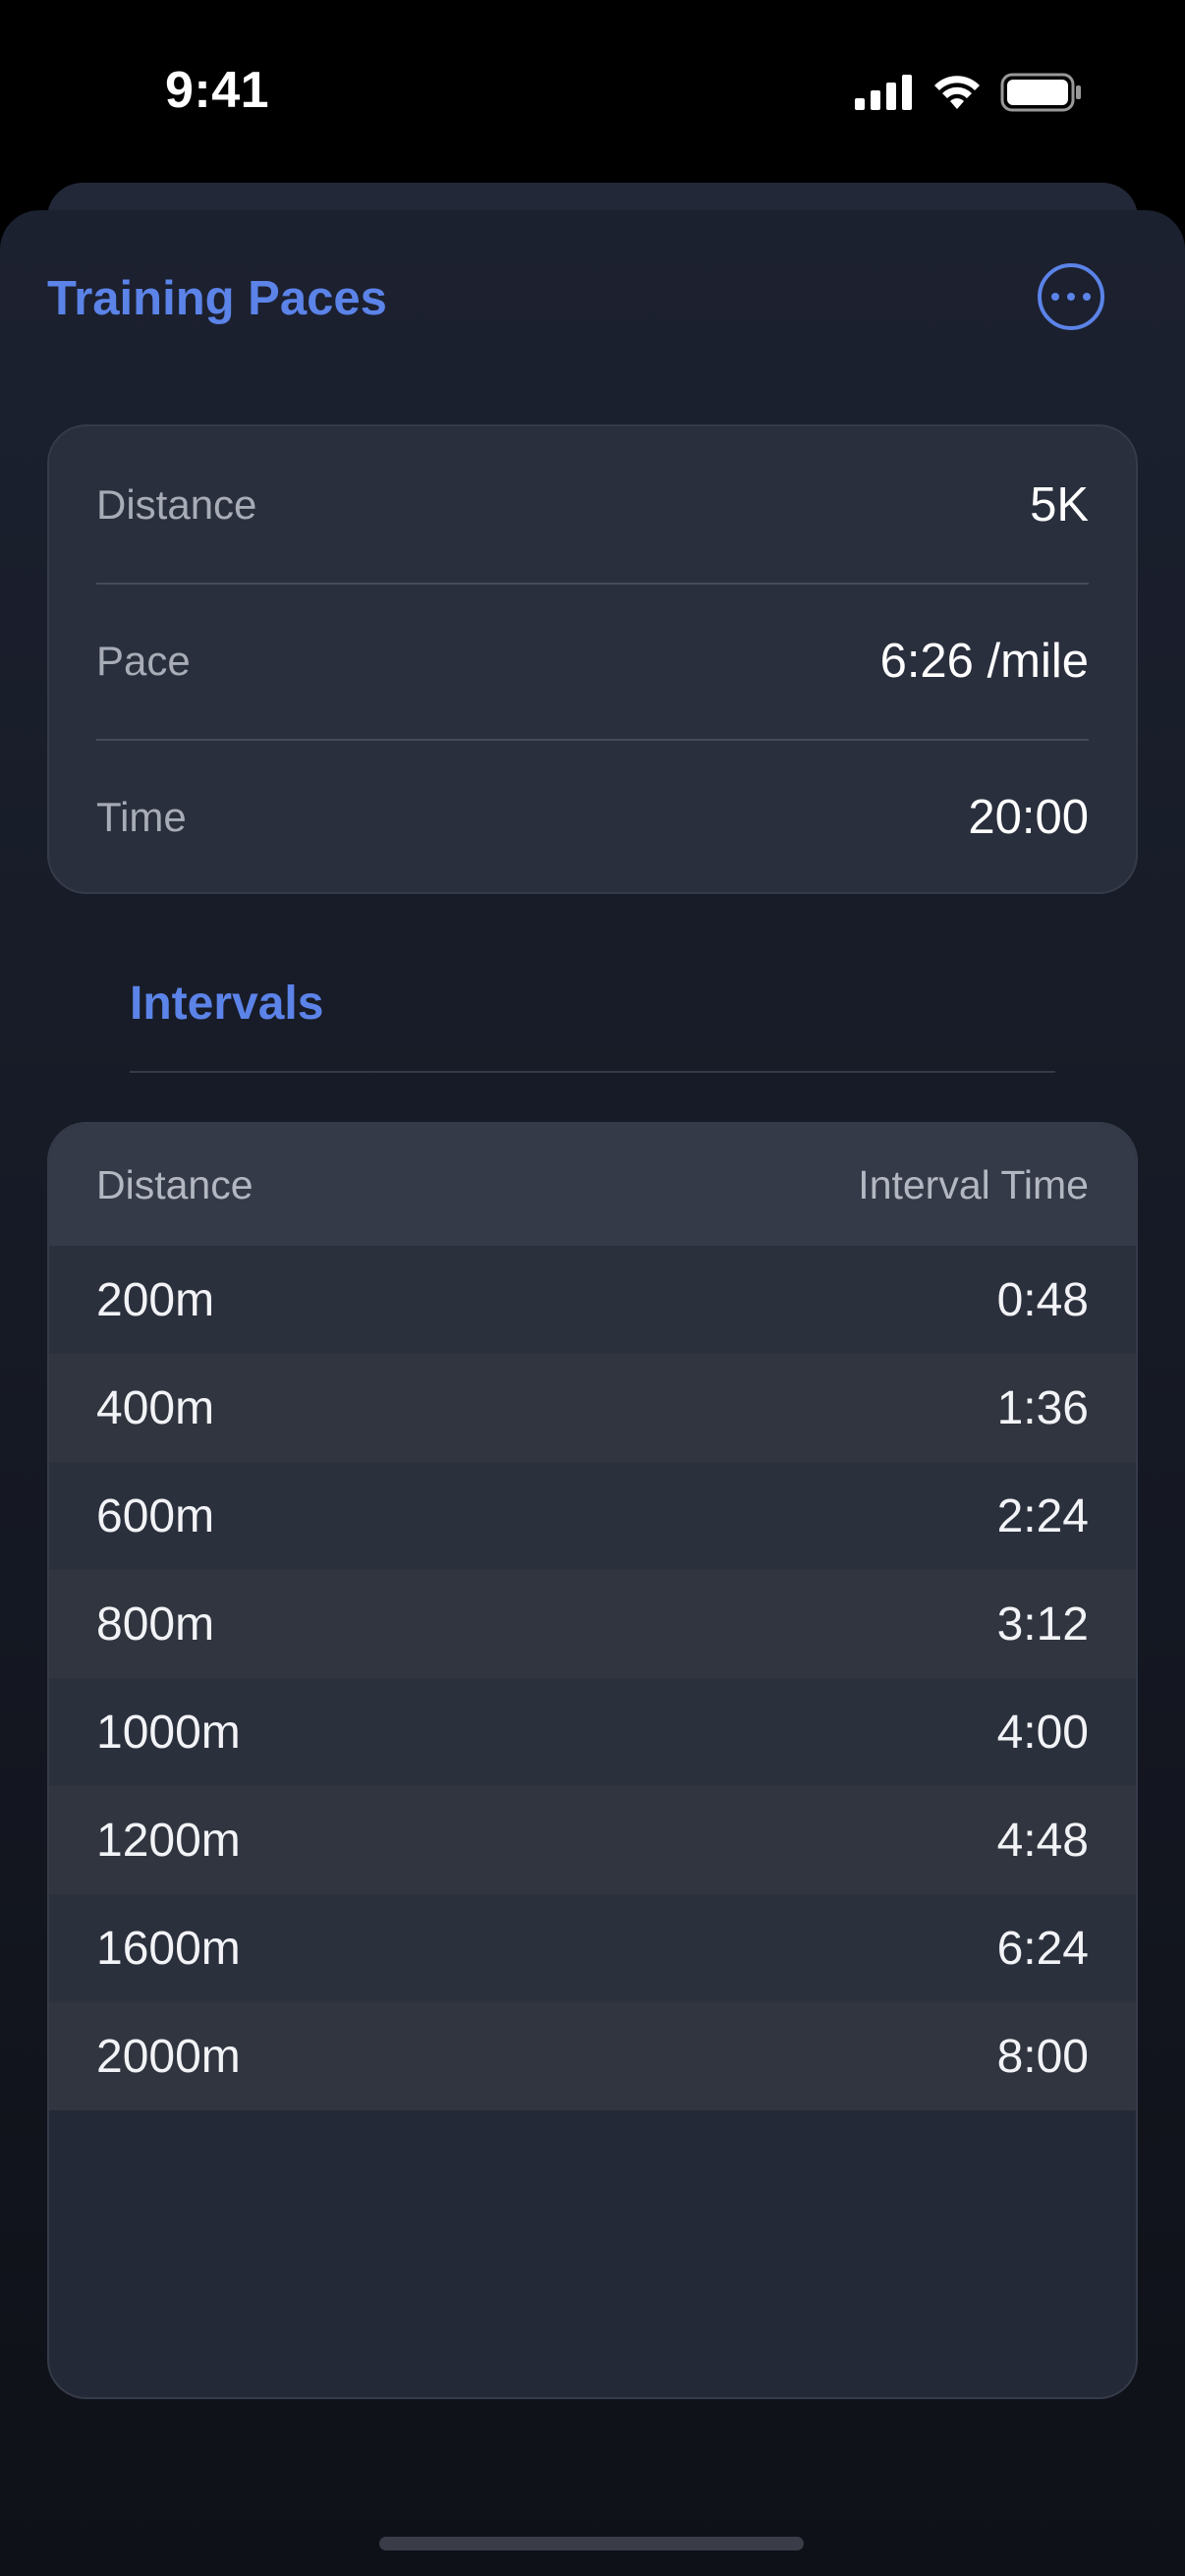 The image size is (1185, 2576). Describe the element at coordinates (1055, 297) in the screenshot. I see `ellipsis-circle-icon` at that location.